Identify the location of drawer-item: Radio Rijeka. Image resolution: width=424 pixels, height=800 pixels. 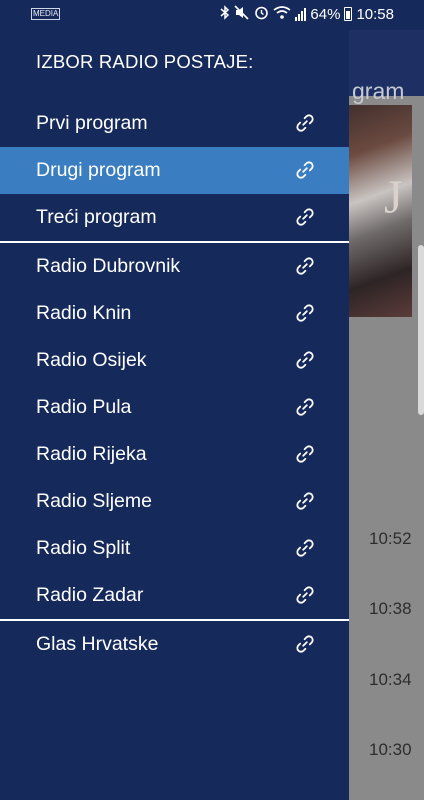
(174, 454).